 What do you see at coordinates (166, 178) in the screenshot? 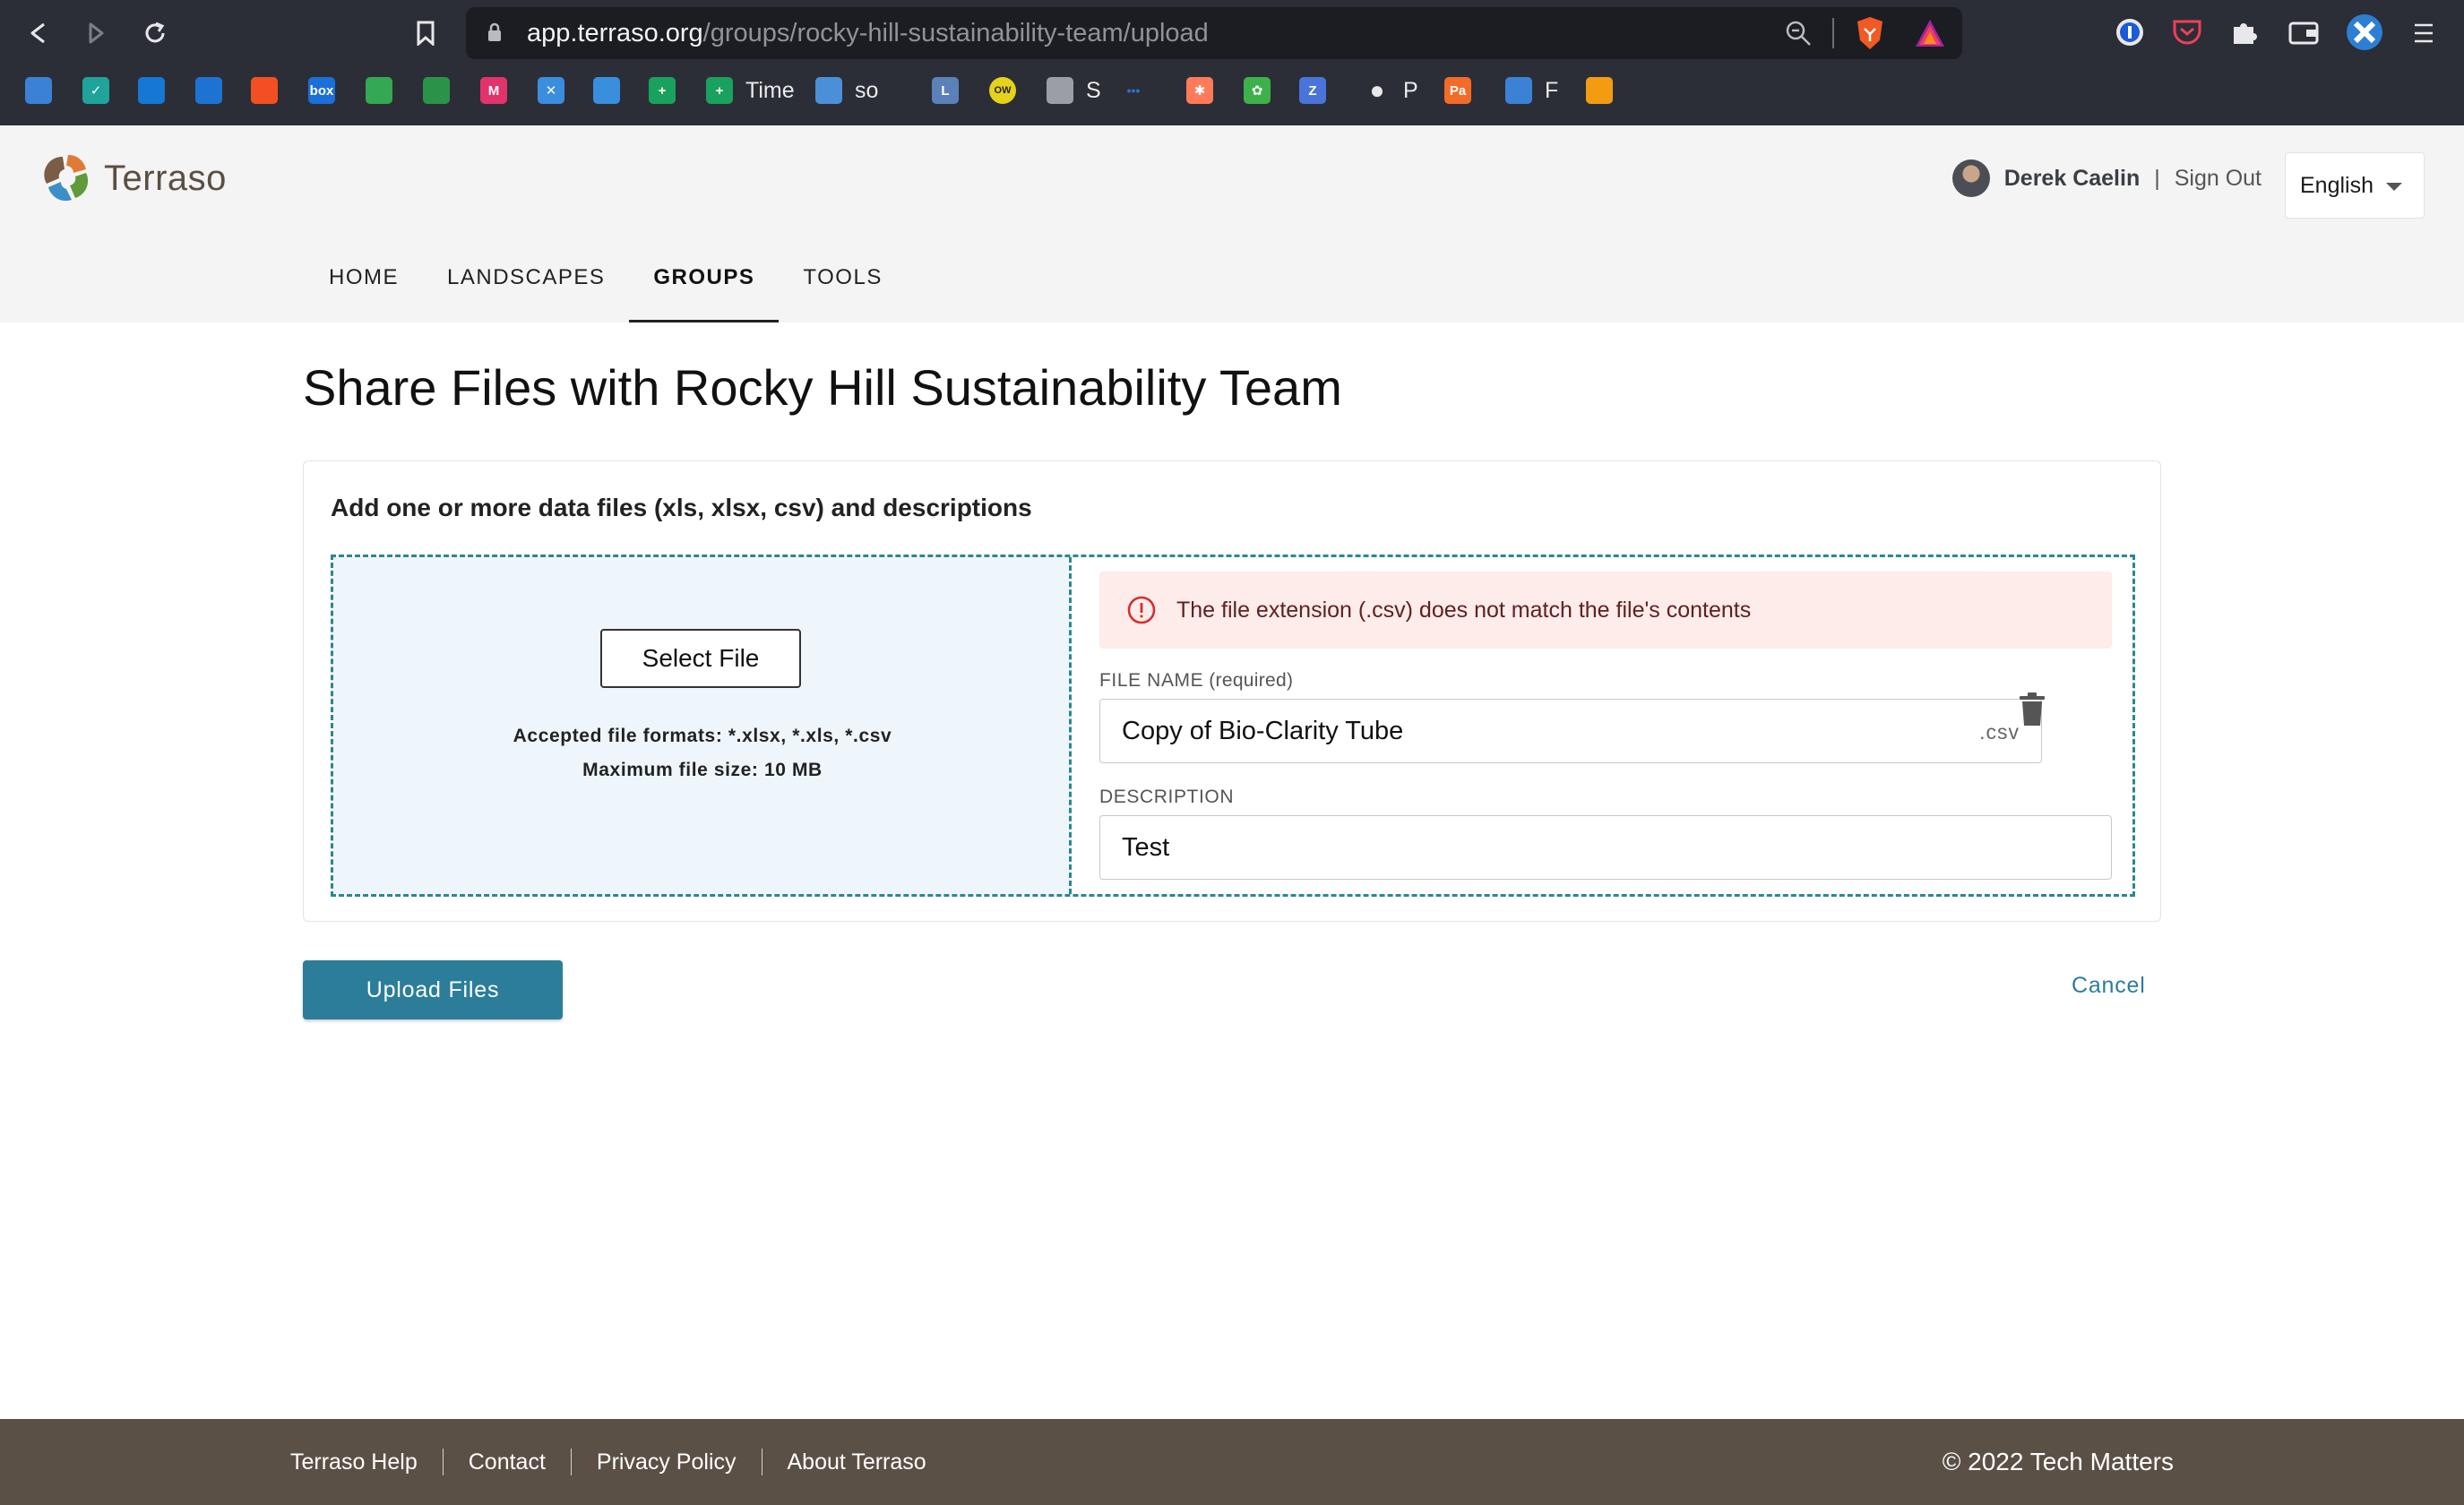
I see `logo-text: Terraso` at bounding box center [166, 178].